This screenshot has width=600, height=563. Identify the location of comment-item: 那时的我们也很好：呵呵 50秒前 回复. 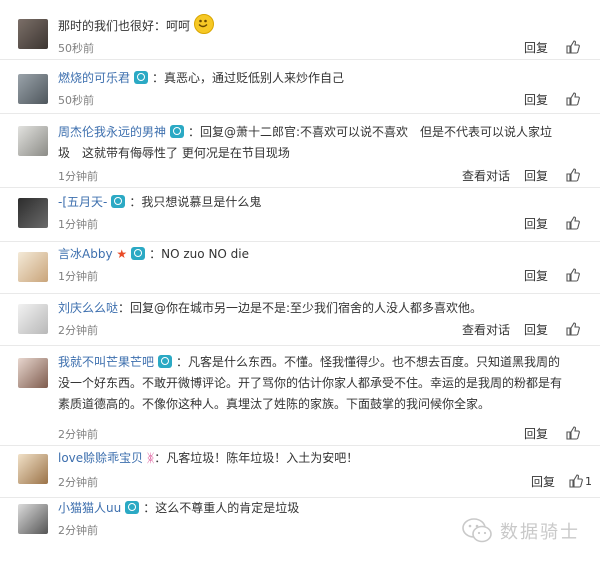
(300, 30).